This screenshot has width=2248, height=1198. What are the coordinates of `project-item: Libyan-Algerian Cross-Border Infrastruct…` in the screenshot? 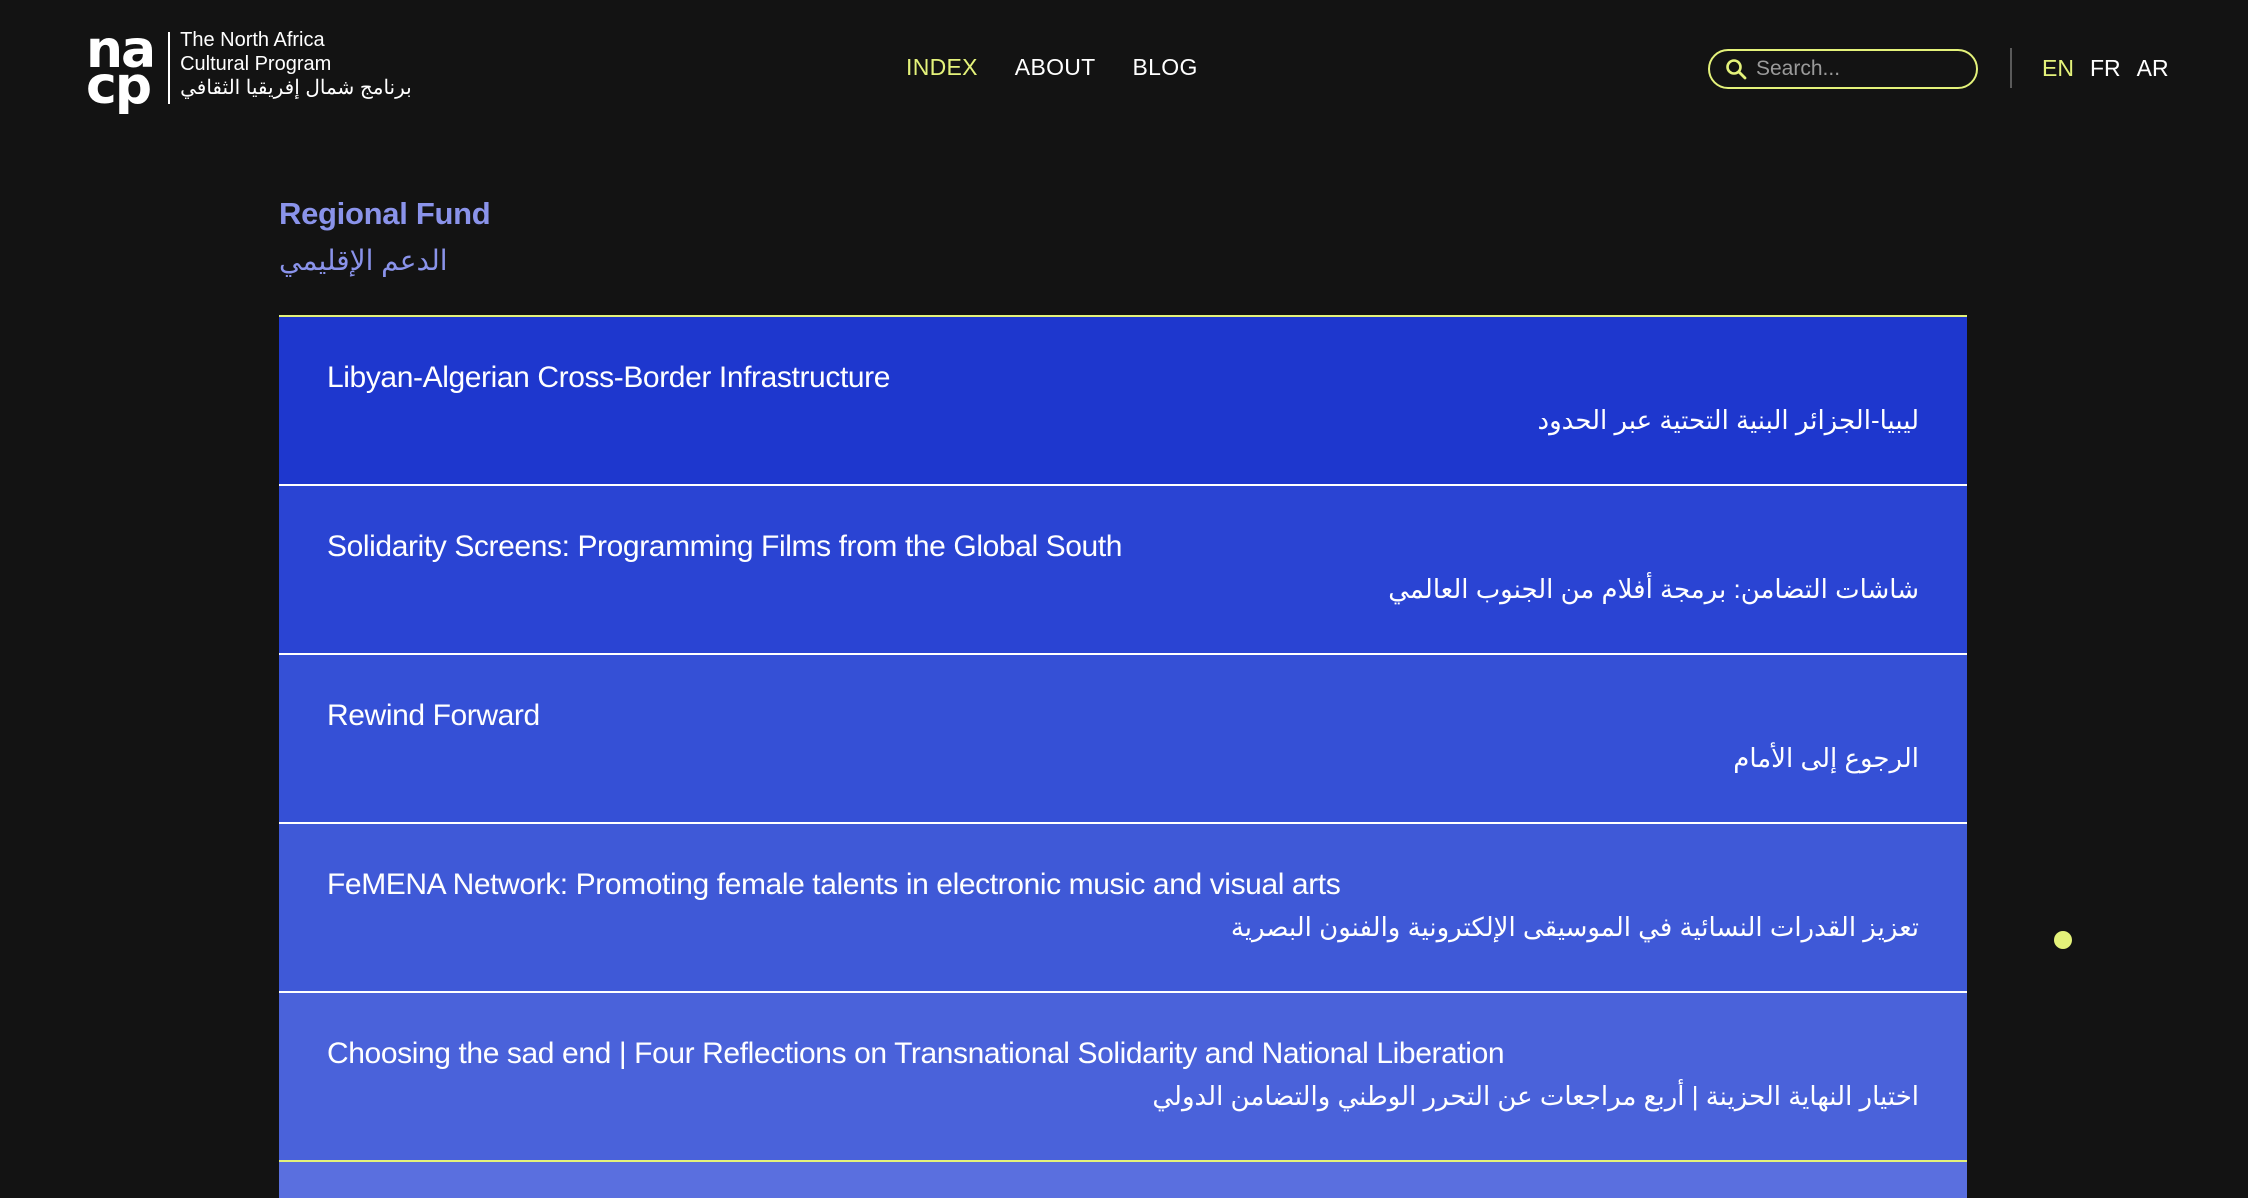 It's located at (1123, 401).